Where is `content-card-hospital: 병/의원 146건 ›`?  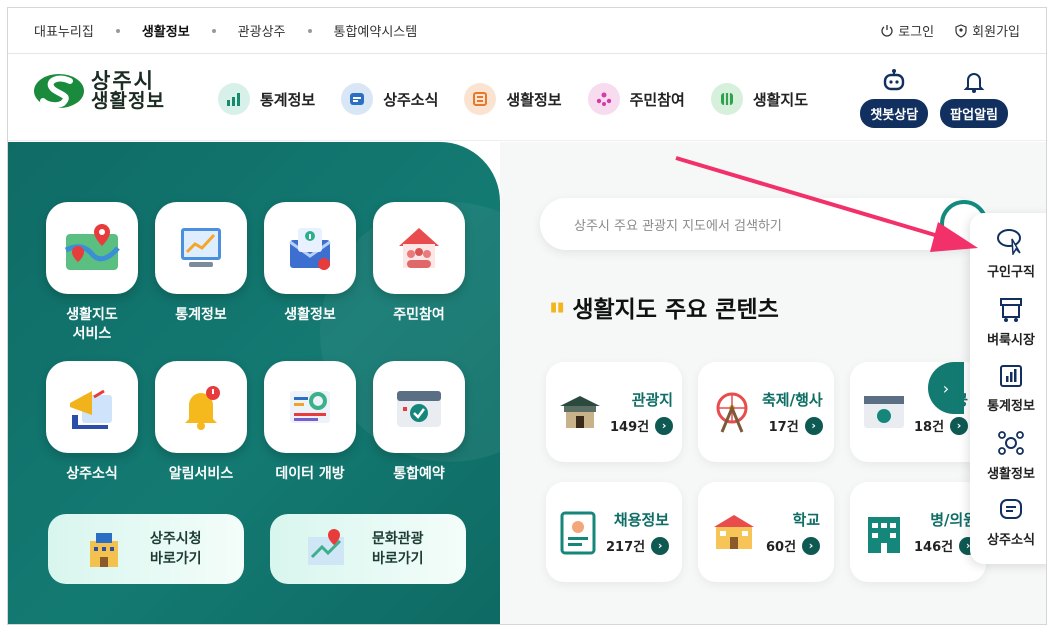 content-card-hospital: 병/의원 146건 › is located at coordinates (918, 532).